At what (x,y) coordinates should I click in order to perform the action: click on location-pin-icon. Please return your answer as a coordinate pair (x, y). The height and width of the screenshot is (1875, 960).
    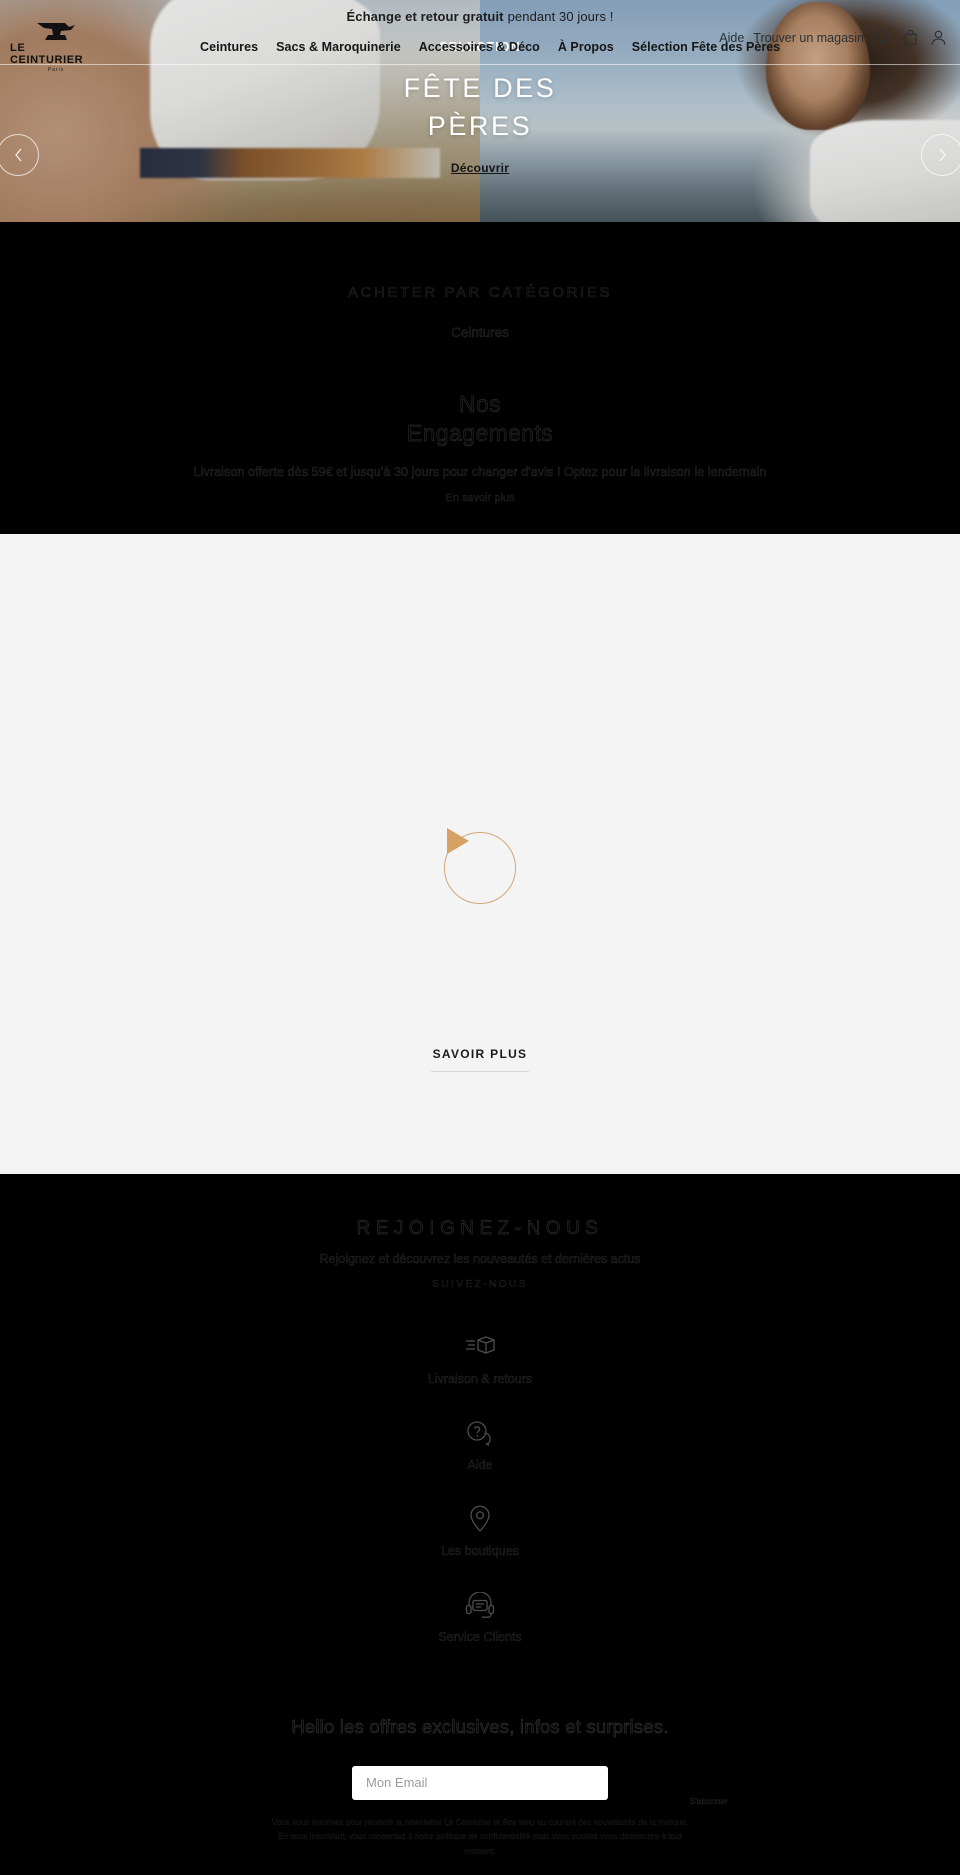
    Looking at the image, I should click on (480, 1519).